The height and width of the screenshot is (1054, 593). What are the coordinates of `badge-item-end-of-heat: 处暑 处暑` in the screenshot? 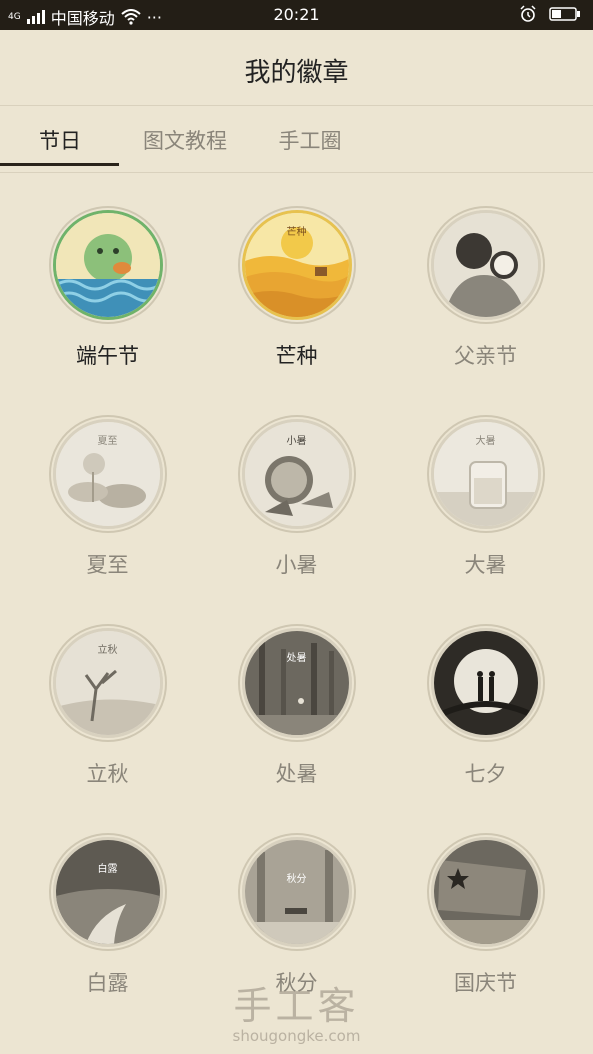 It's located at (296, 708).